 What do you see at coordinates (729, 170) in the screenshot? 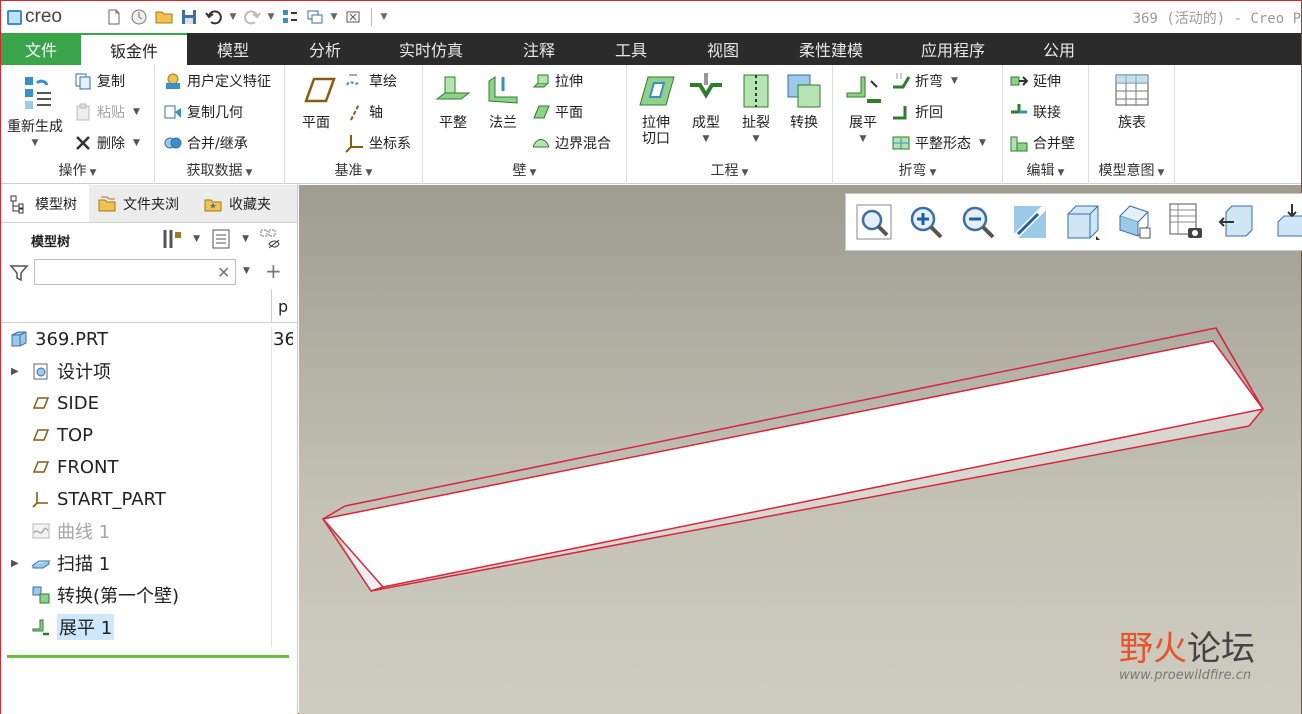
I see `group-label-engineering: 工程 ▼` at bounding box center [729, 170].